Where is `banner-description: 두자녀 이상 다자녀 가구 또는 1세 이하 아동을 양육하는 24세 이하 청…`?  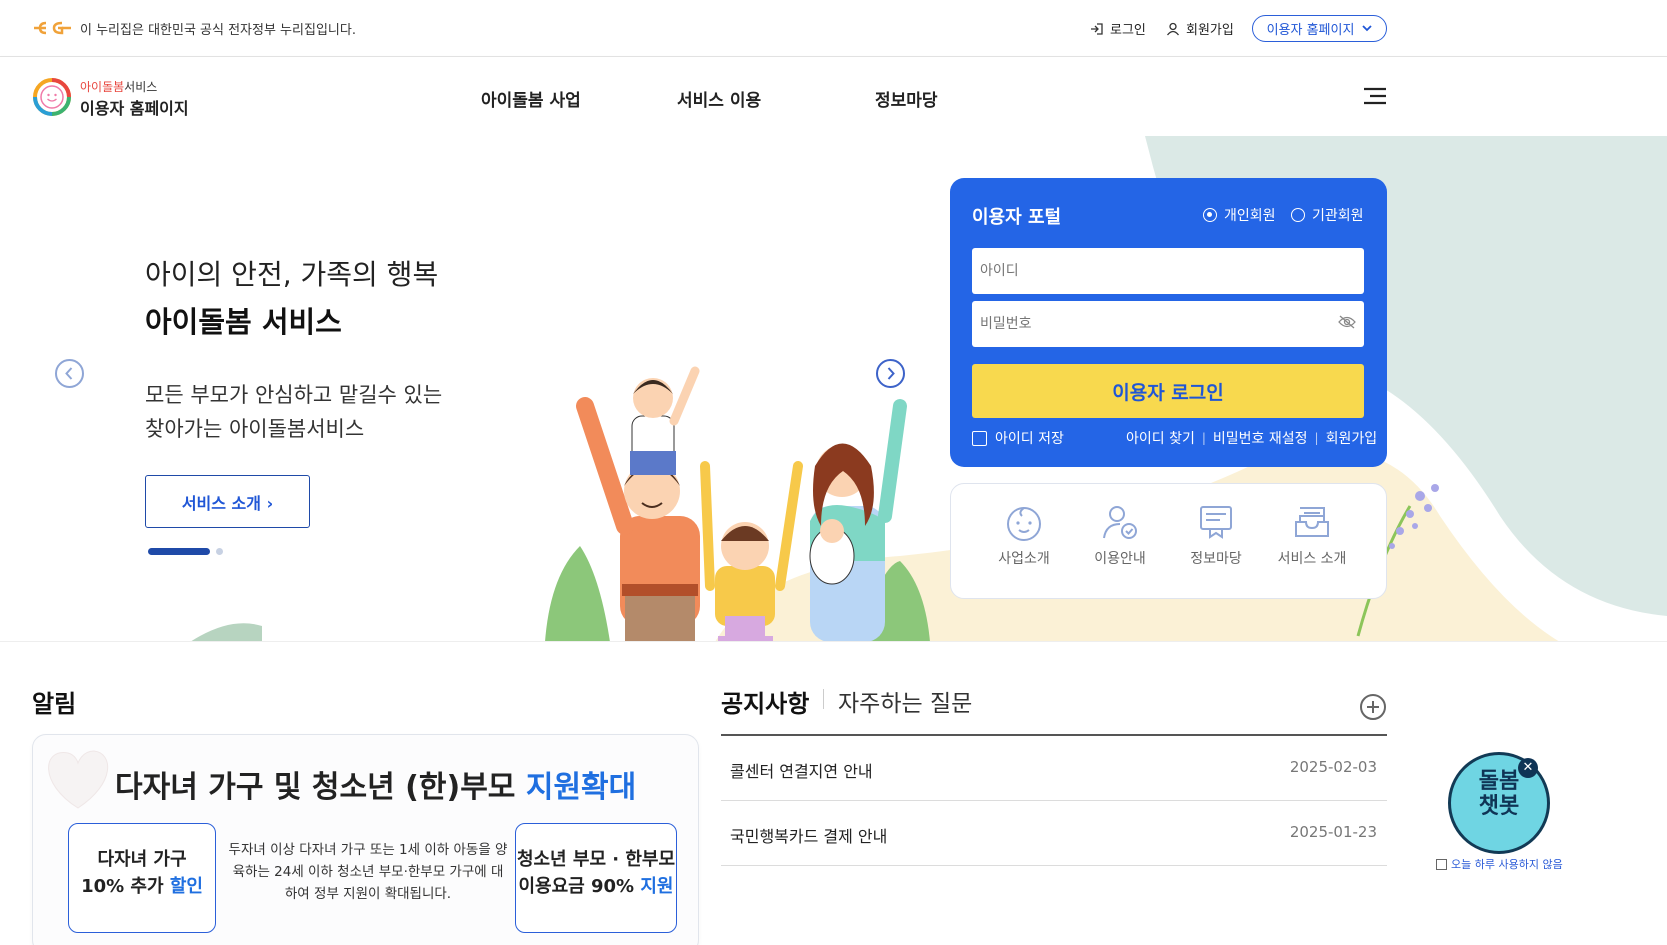
banner-description: 두자녀 이상 다자녀 가구 또는 1세 이하 아동을 양육하는 24세 이하 청… is located at coordinates (368, 872).